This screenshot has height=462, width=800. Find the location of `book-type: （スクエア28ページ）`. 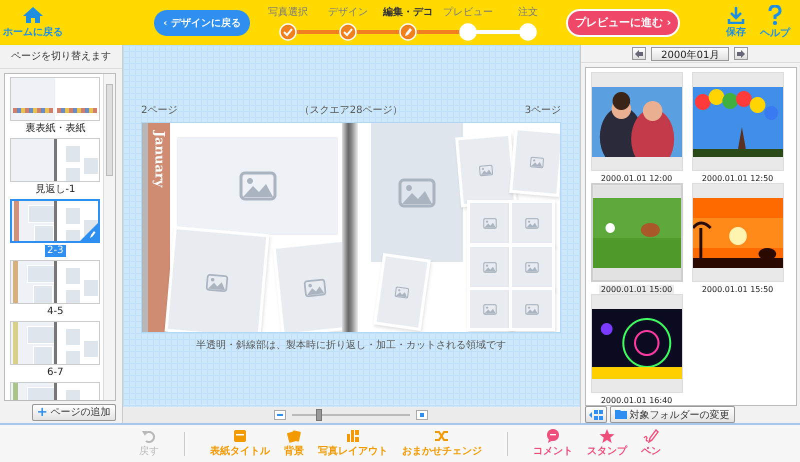

book-type: （スクエア28ページ） is located at coordinates (351, 110).